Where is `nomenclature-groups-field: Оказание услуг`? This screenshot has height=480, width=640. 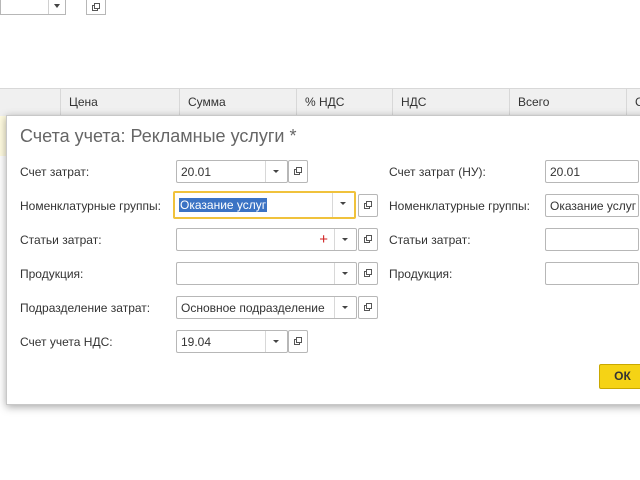 nomenclature-groups-field: Оказание услуг is located at coordinates (264, 205).